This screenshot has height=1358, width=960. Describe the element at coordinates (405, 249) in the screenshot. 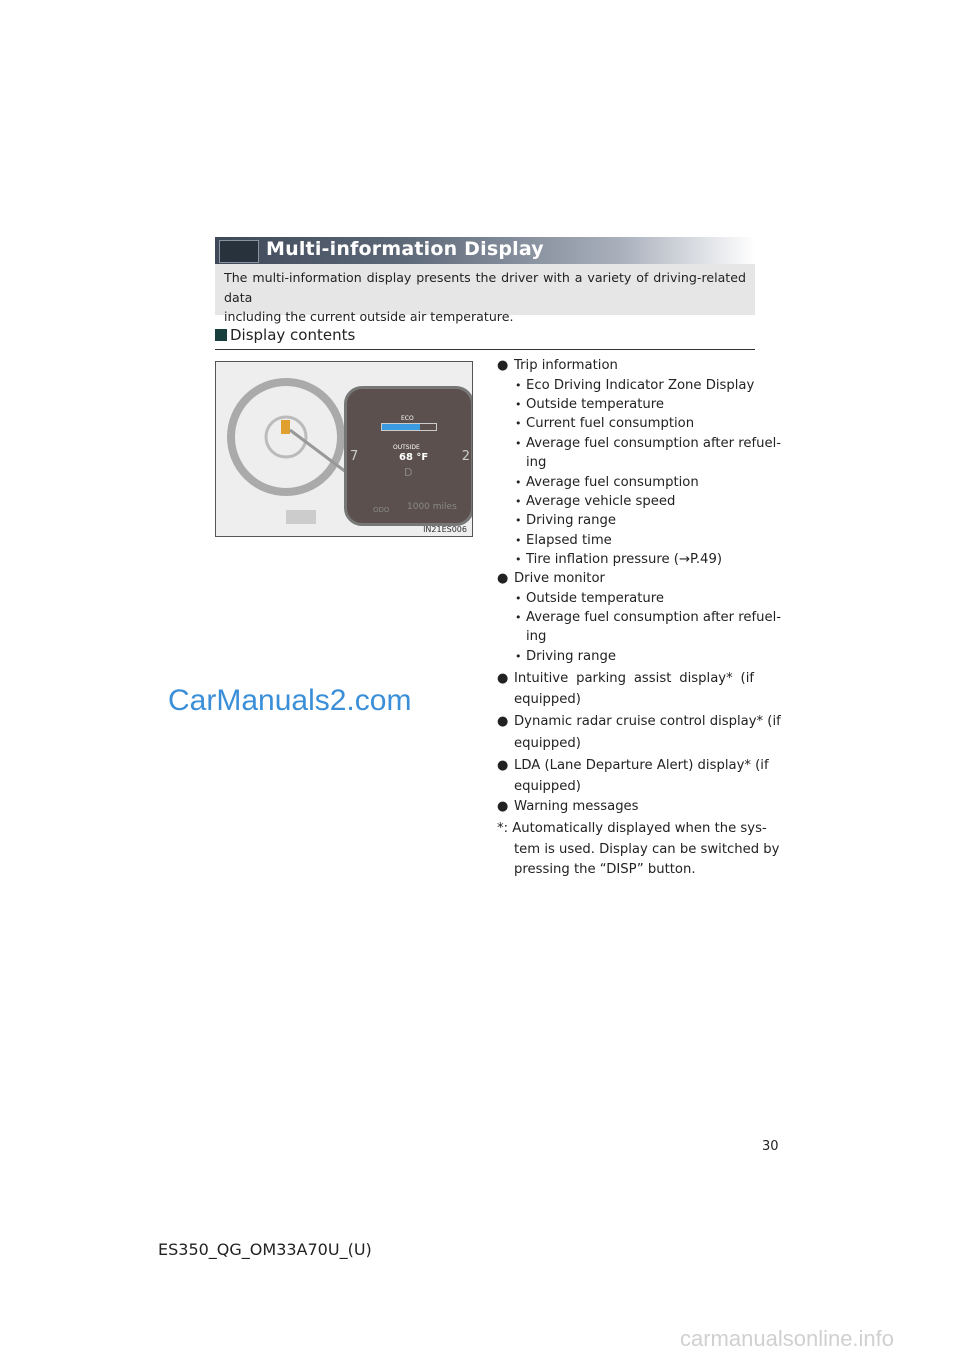

I see `page-title: Multi-information Display` at that location.